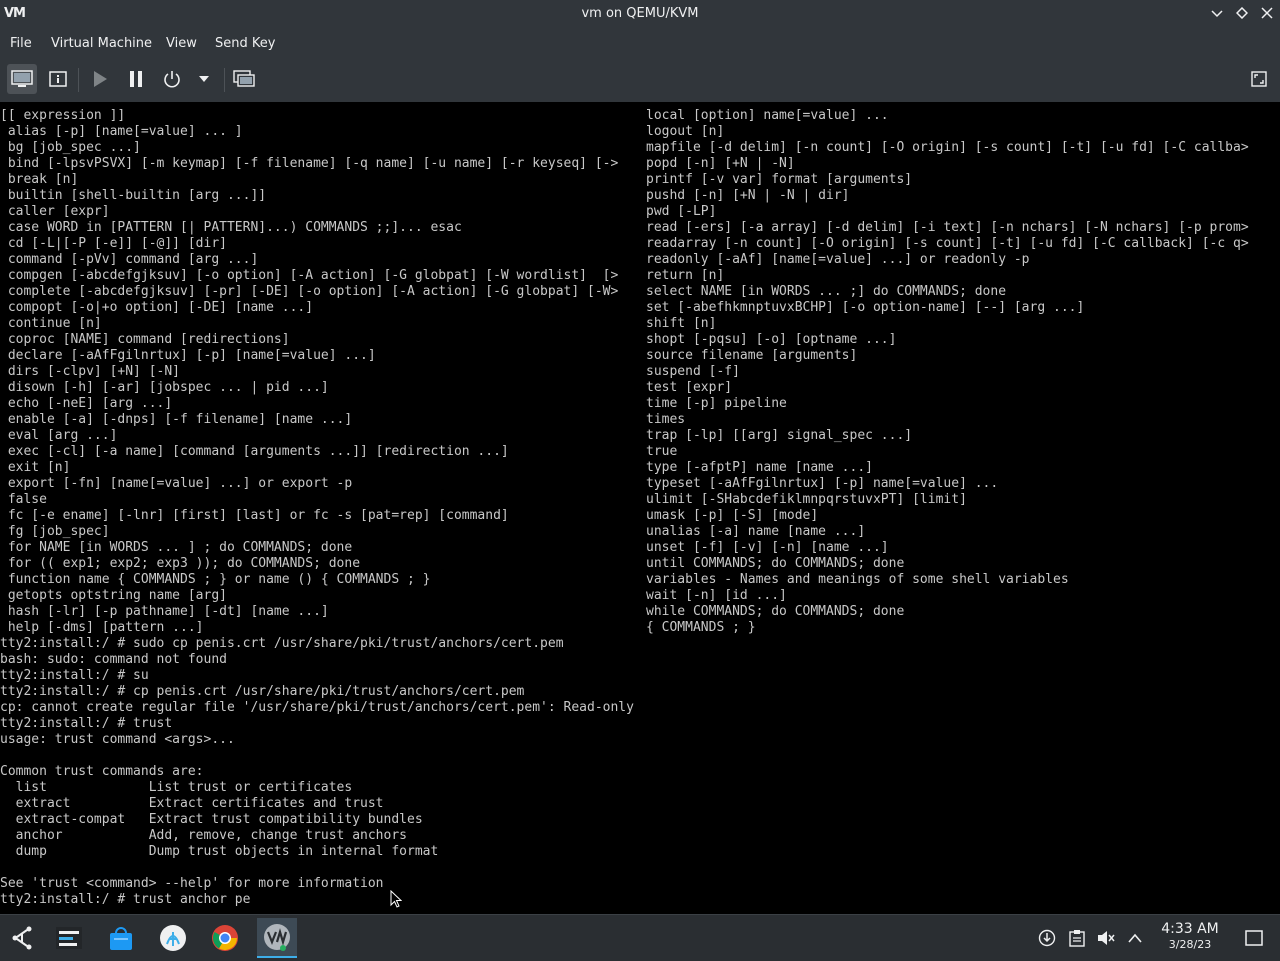  I want to click on console-line: cd [-L|[-P [-e]] [-@]] [dir], so click(113, 243).